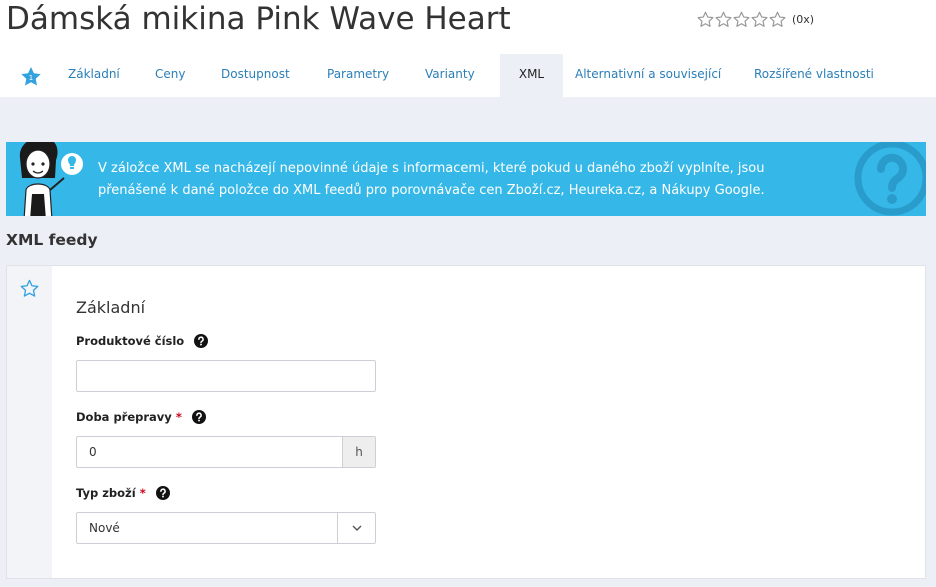  What do you see at coordinates (209, 452) in the screenshot?
I see `delivery-time-input: 0` at bounding box center [209, 452].